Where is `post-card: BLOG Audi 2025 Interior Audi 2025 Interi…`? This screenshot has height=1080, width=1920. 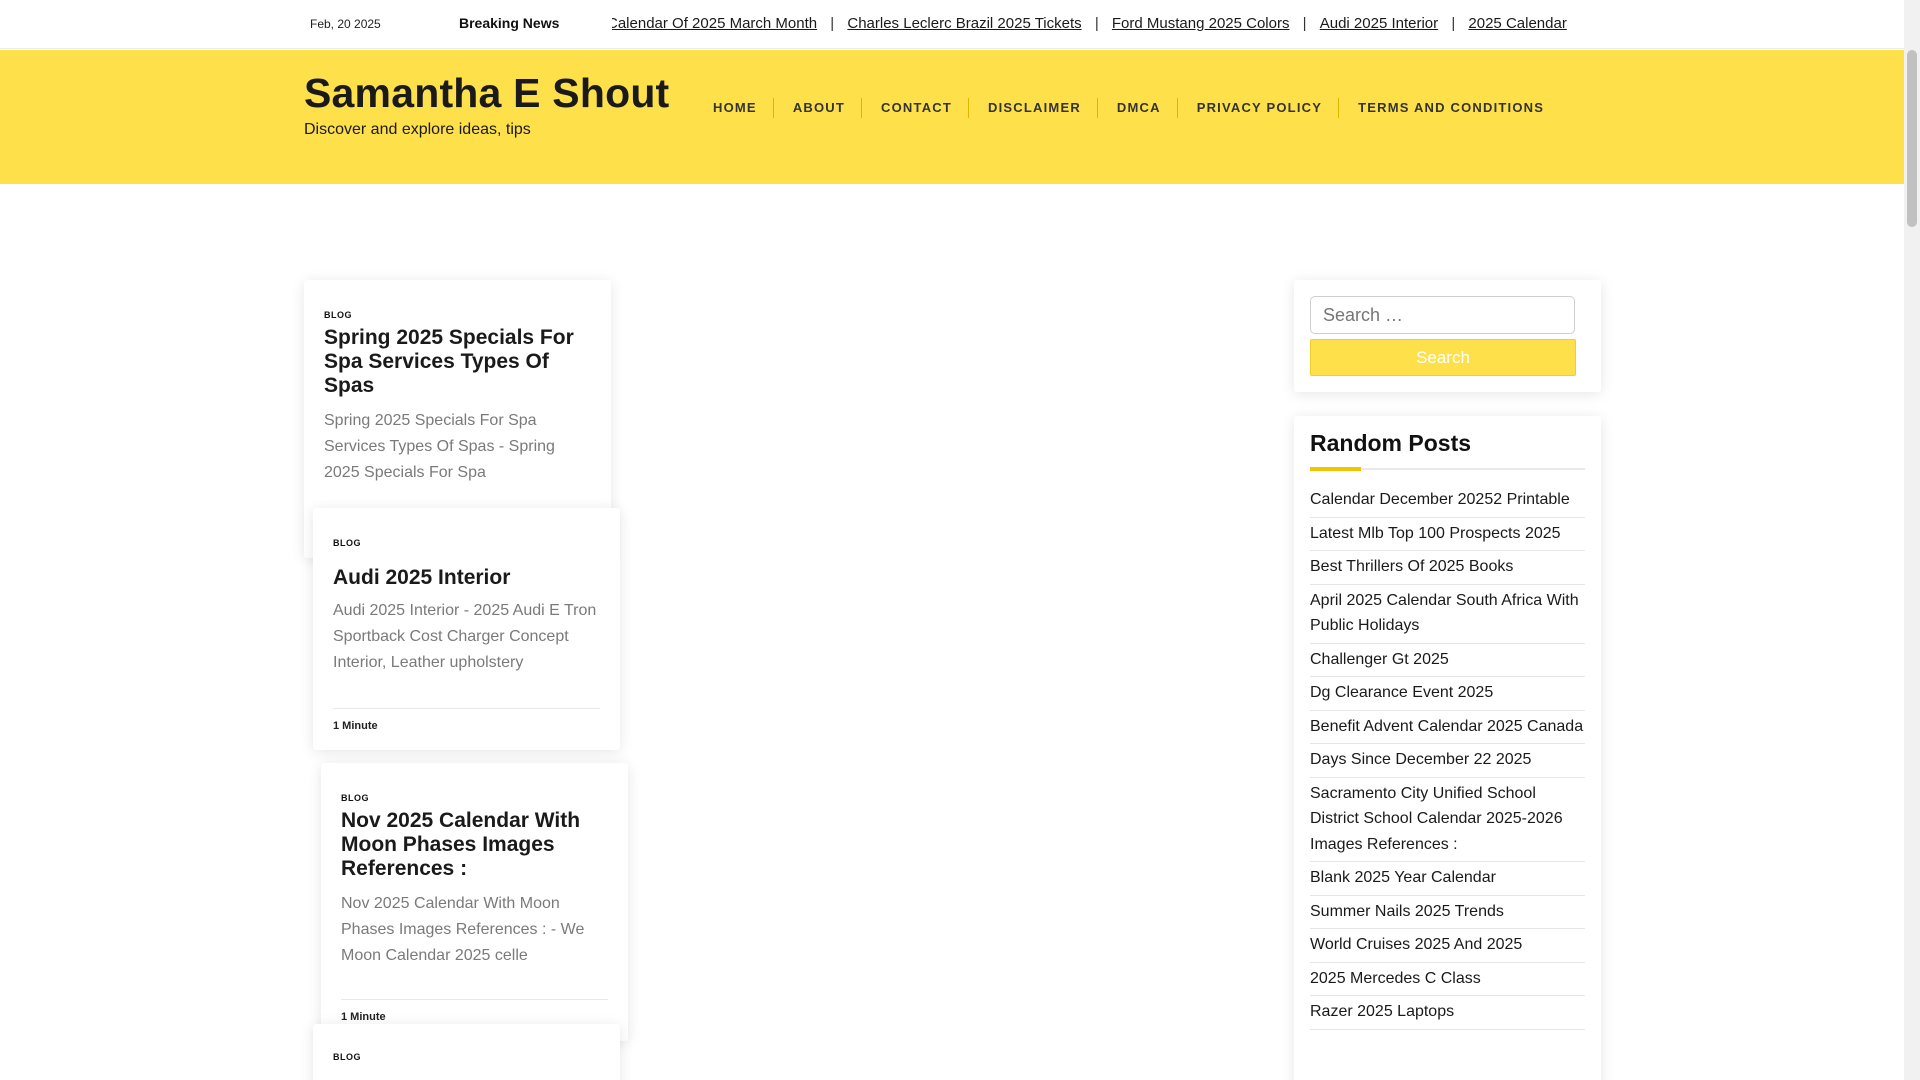
post-card: BLOG Audi 2025 Interior Audi 2025 Interi… is located at coordinates (466, 629).